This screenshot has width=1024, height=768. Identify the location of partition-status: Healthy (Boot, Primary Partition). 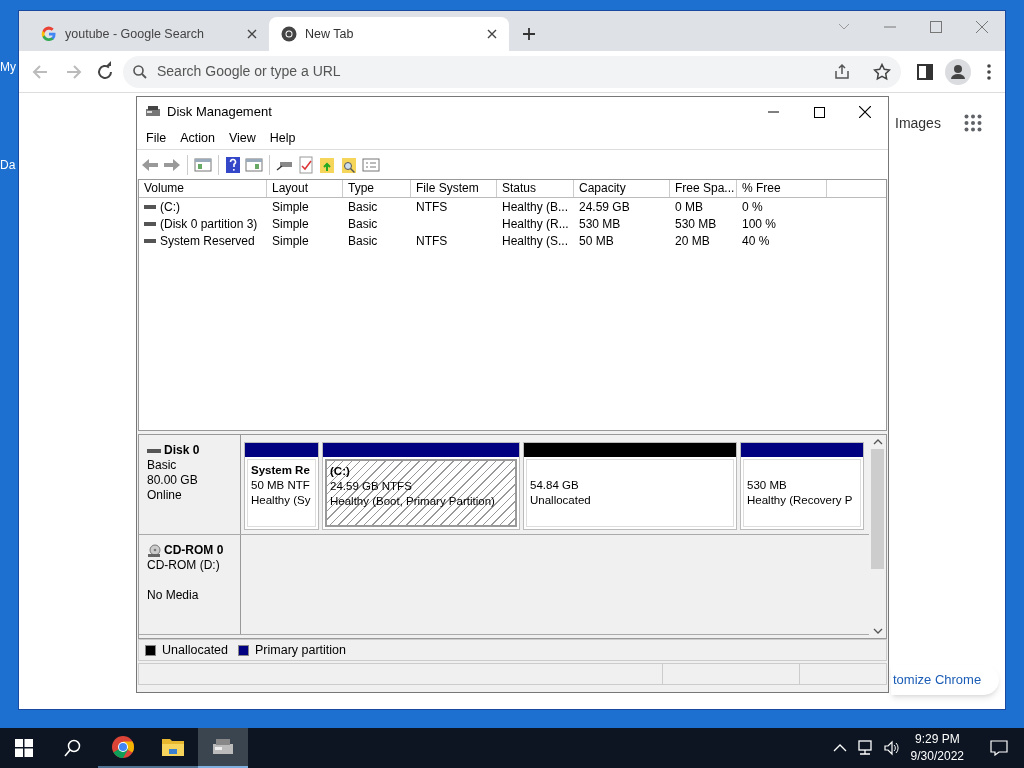
(413, 501).